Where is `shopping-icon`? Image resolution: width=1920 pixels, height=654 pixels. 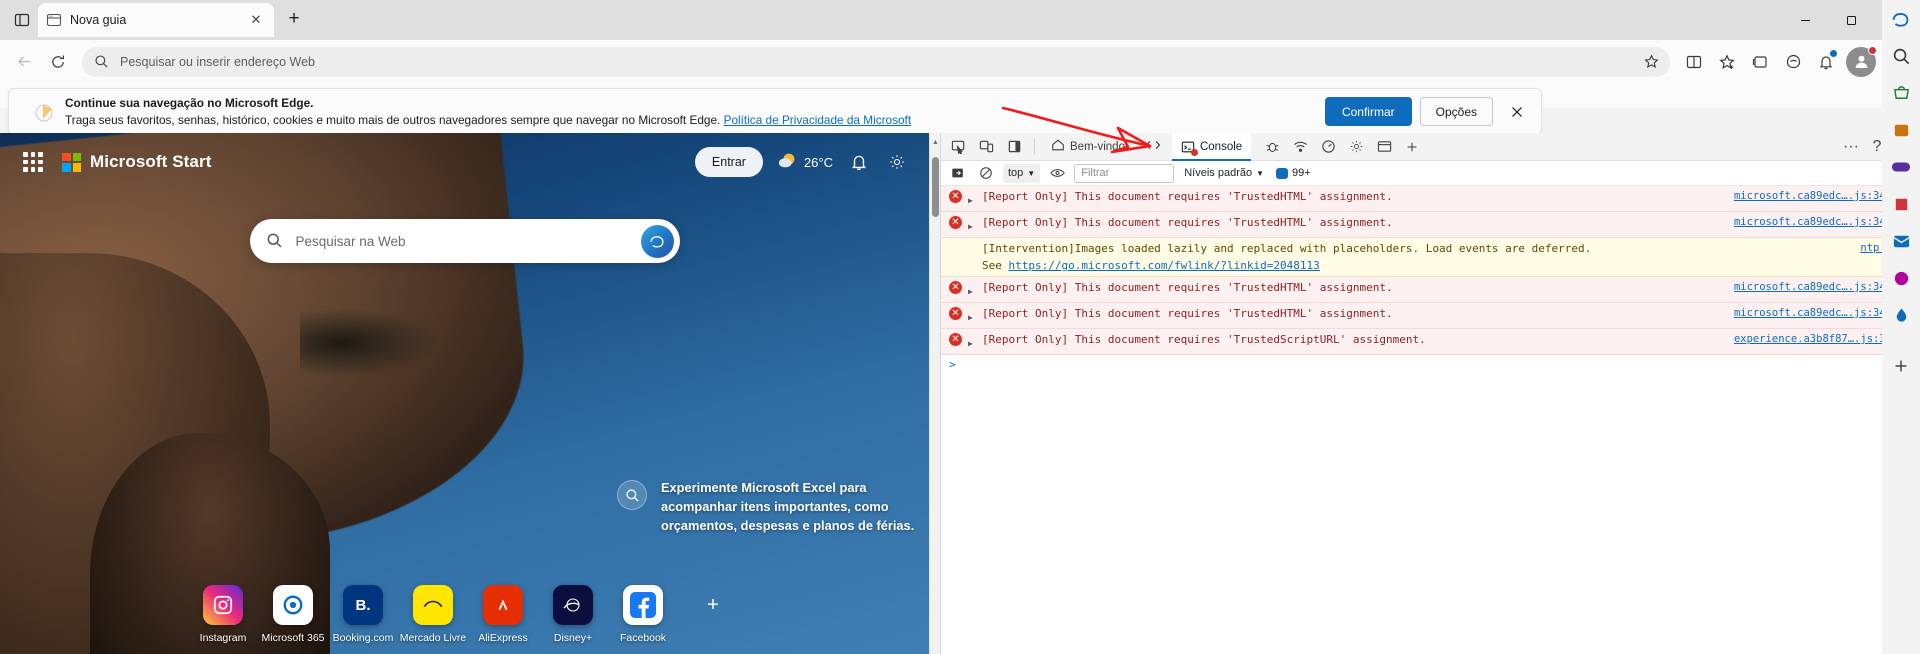 shopping-icon is located at coordinates (1901, 93).